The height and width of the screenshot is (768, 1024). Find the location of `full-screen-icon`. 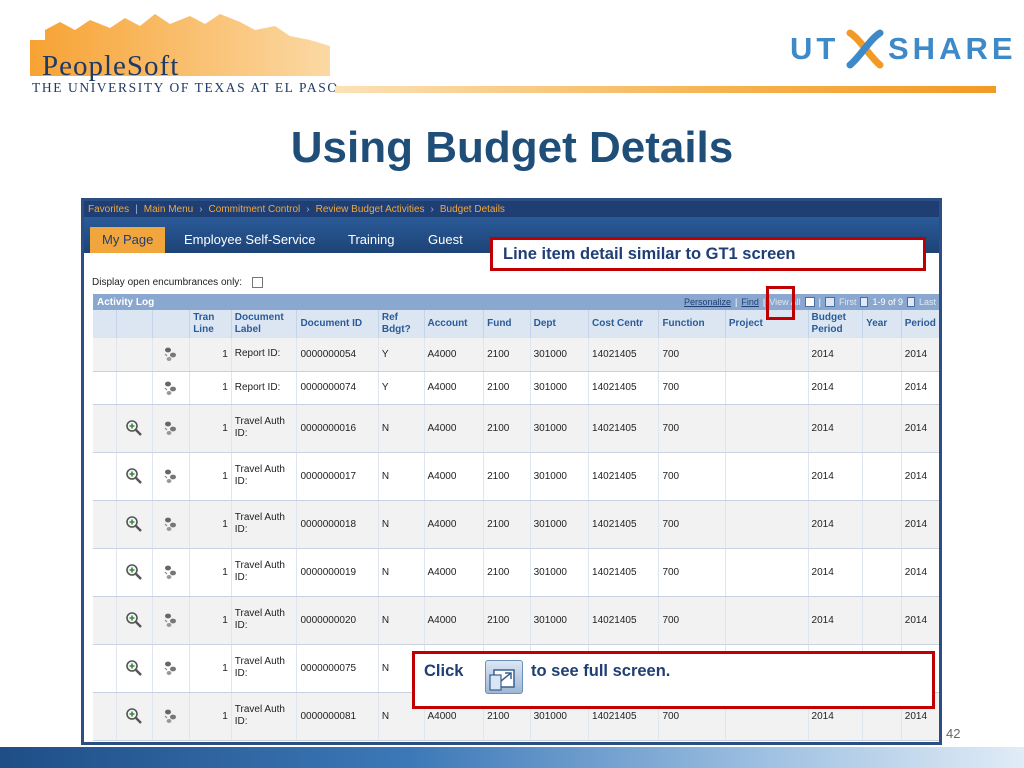

full-screen-icon is located at coordinates (809, 302).